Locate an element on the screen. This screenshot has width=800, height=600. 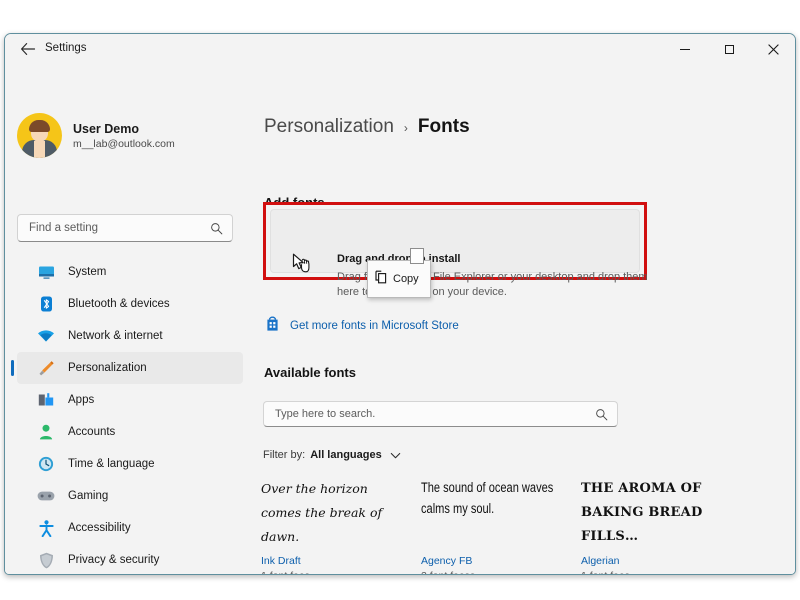
page-title: Fonts is located at coordinates (443, 126).